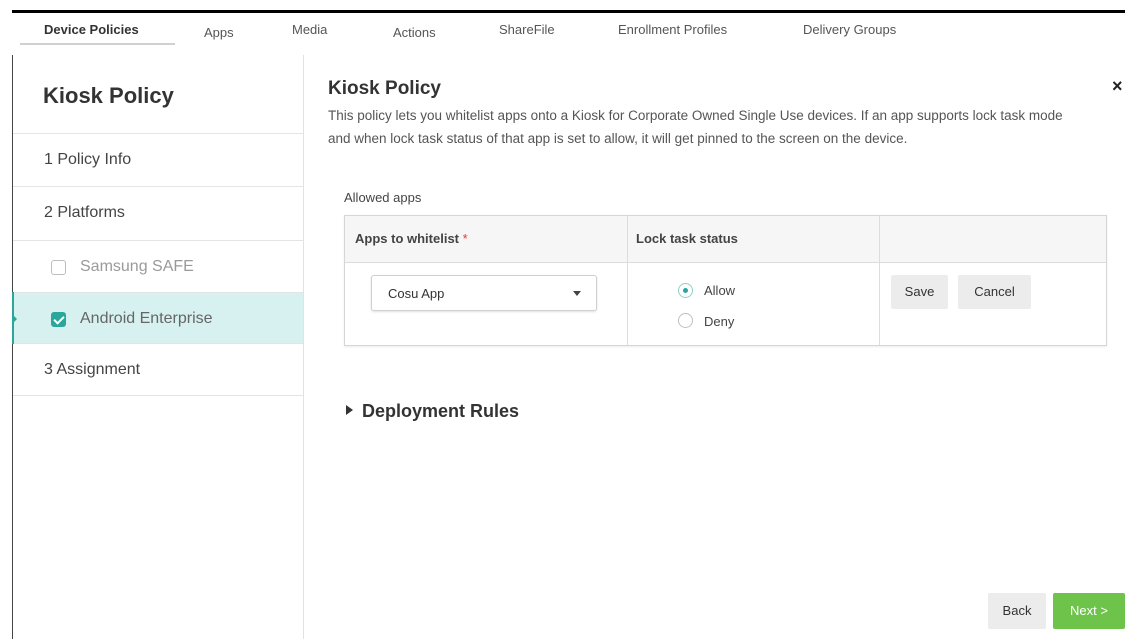  What do you see at coordinates (1017, 611) in the screenshot?
I see `back-button: Back` at bounding box center [1017, 611].